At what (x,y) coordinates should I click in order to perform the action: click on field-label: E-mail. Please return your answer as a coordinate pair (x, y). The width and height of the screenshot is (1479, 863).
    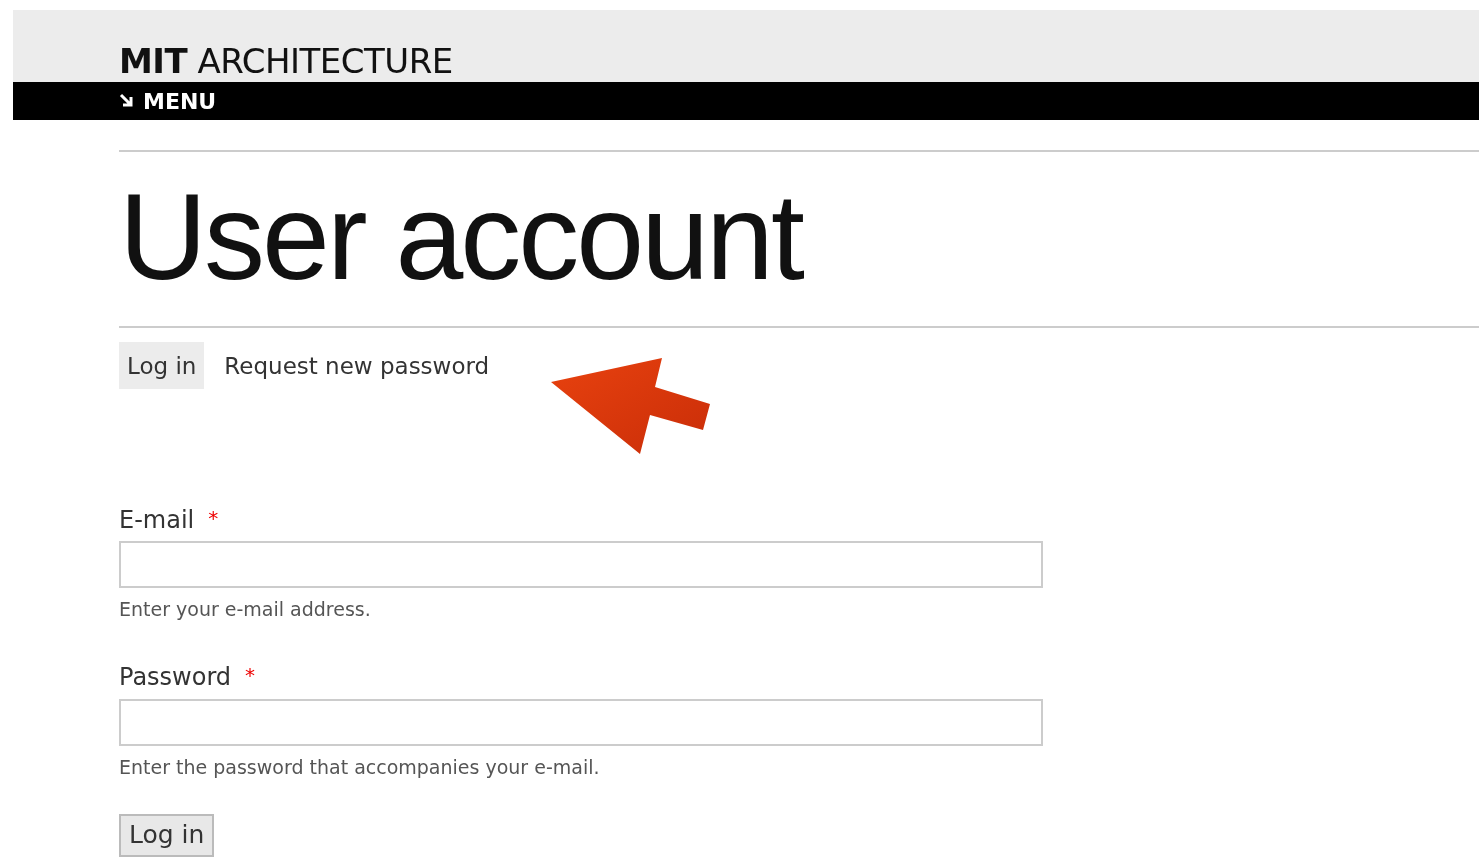
    Looking at the image, I should click on (157, 520).